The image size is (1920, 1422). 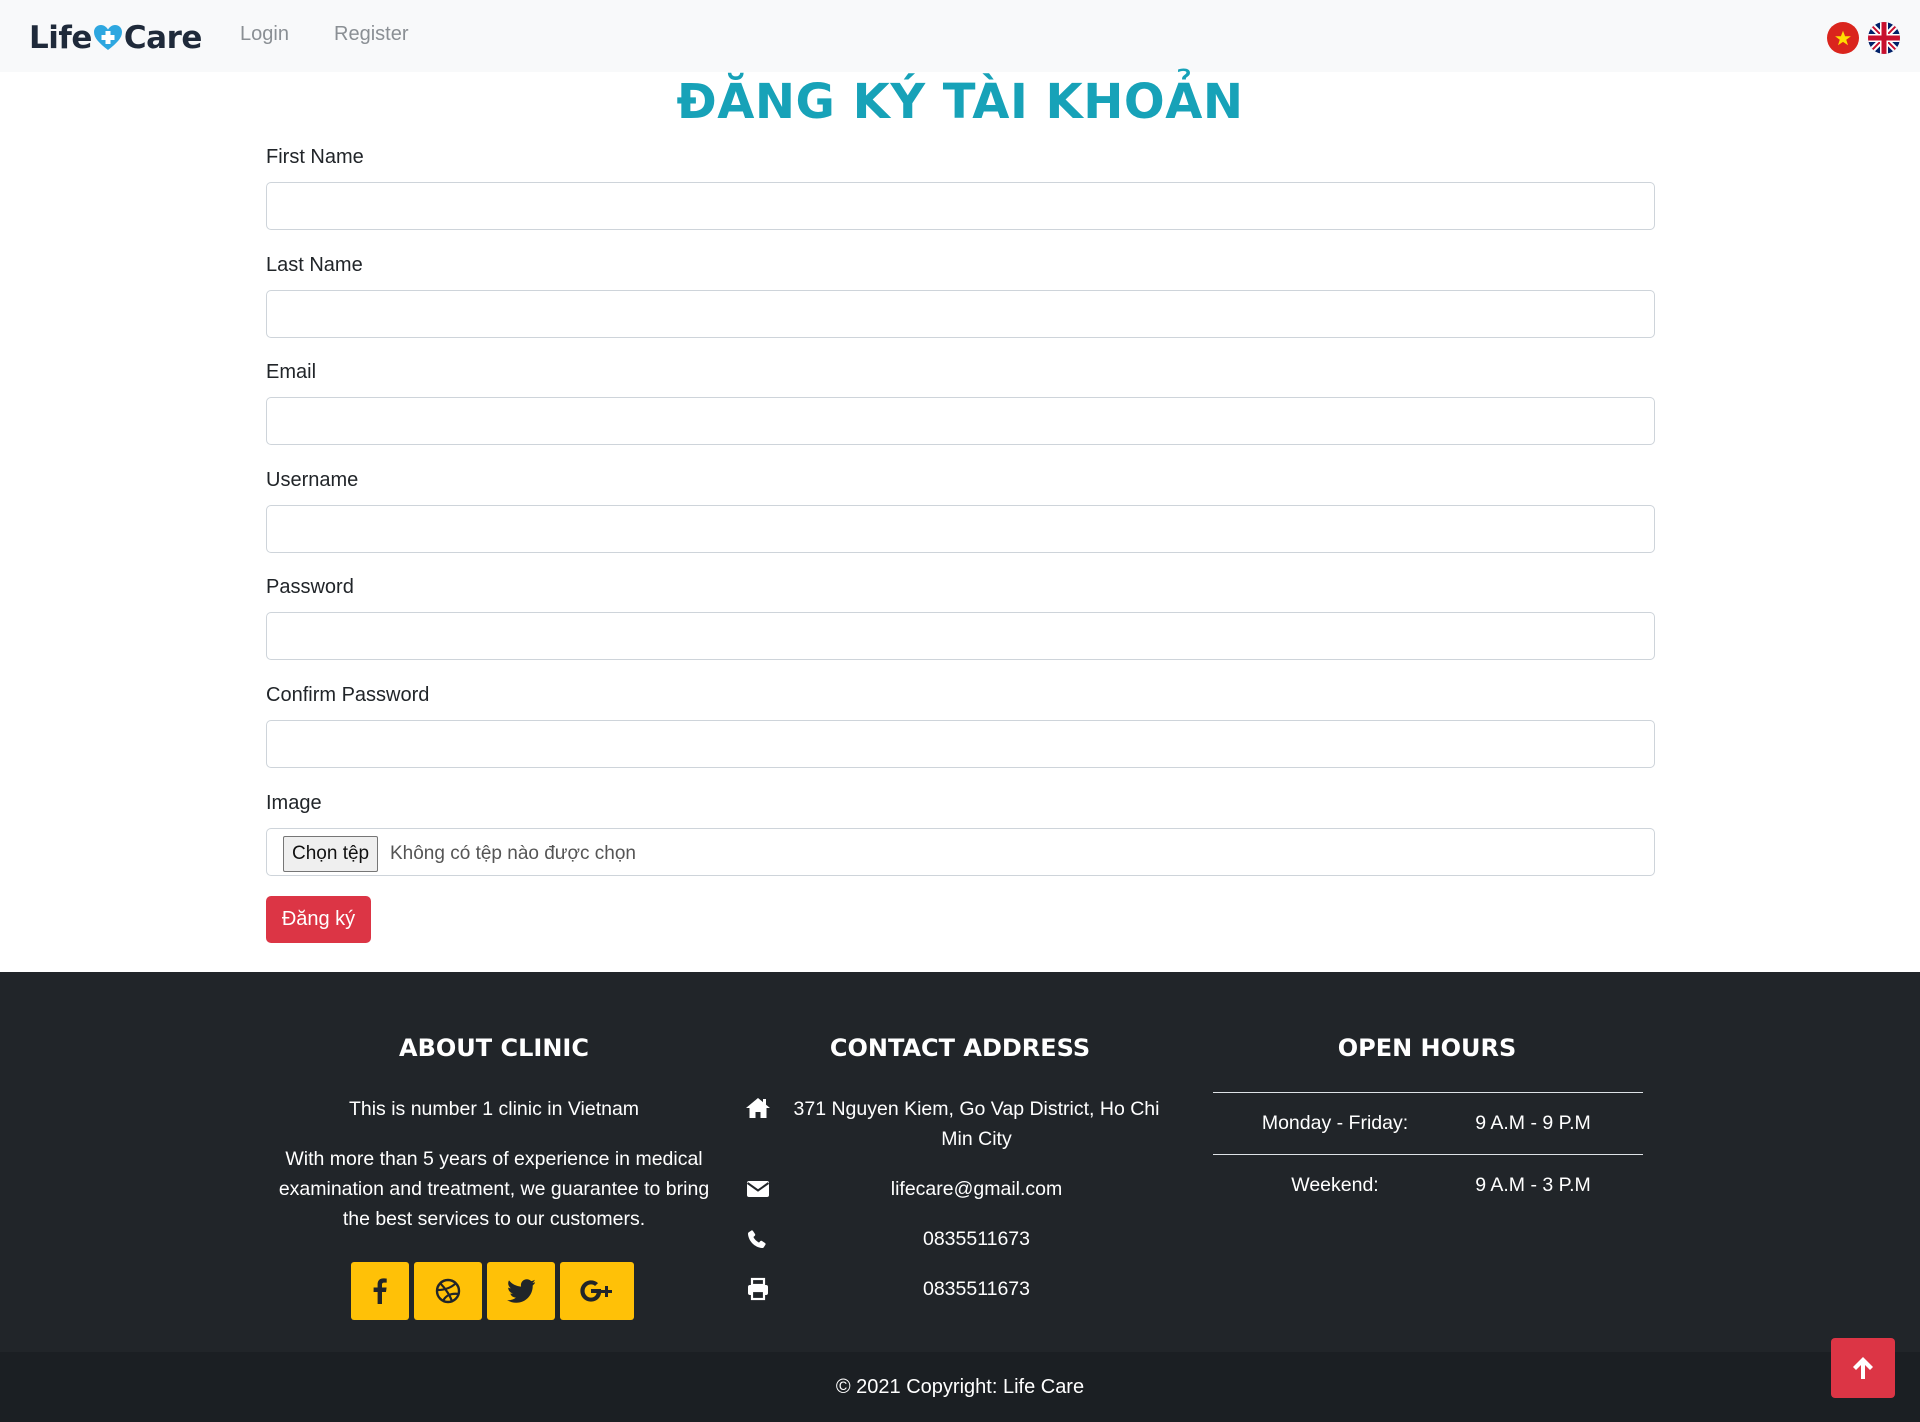 What do you see at coordinates (758, 1108) in the screenshot?
I see `home-icon` at bounding box center [758, 1108].